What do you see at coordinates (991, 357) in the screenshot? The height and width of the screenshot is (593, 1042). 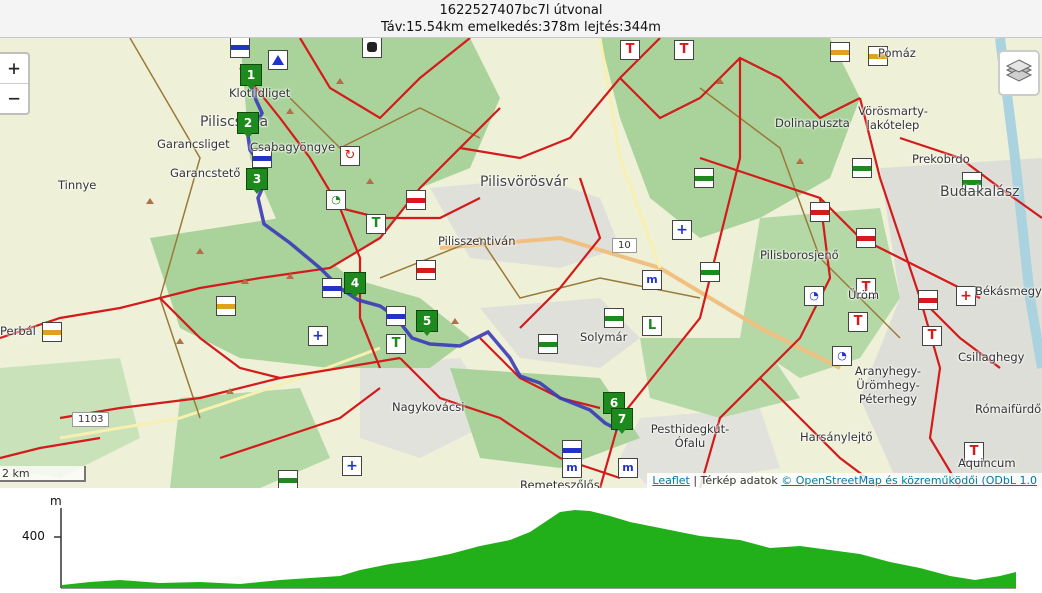 I see `place-label: Csillaghegy` at bounding box center [991, 357].